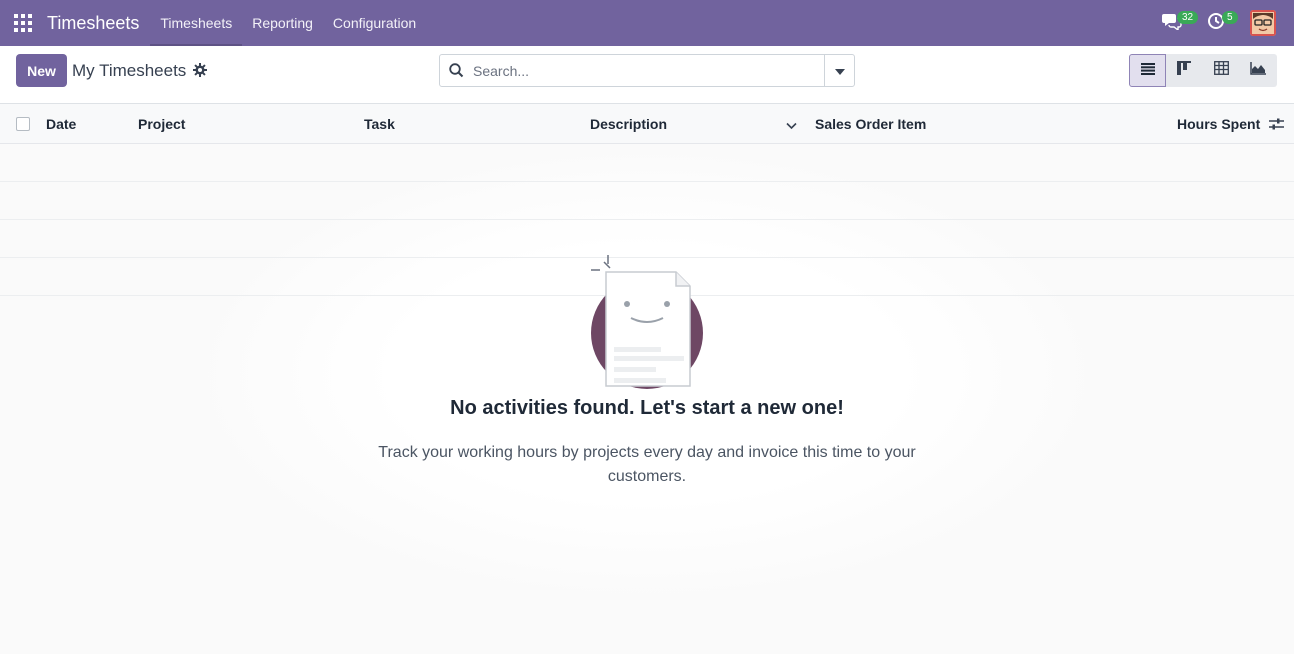  Describe the element at coordinates (1230, 17) in the screenshot. I see `activities-count-badge: 5` at that location.